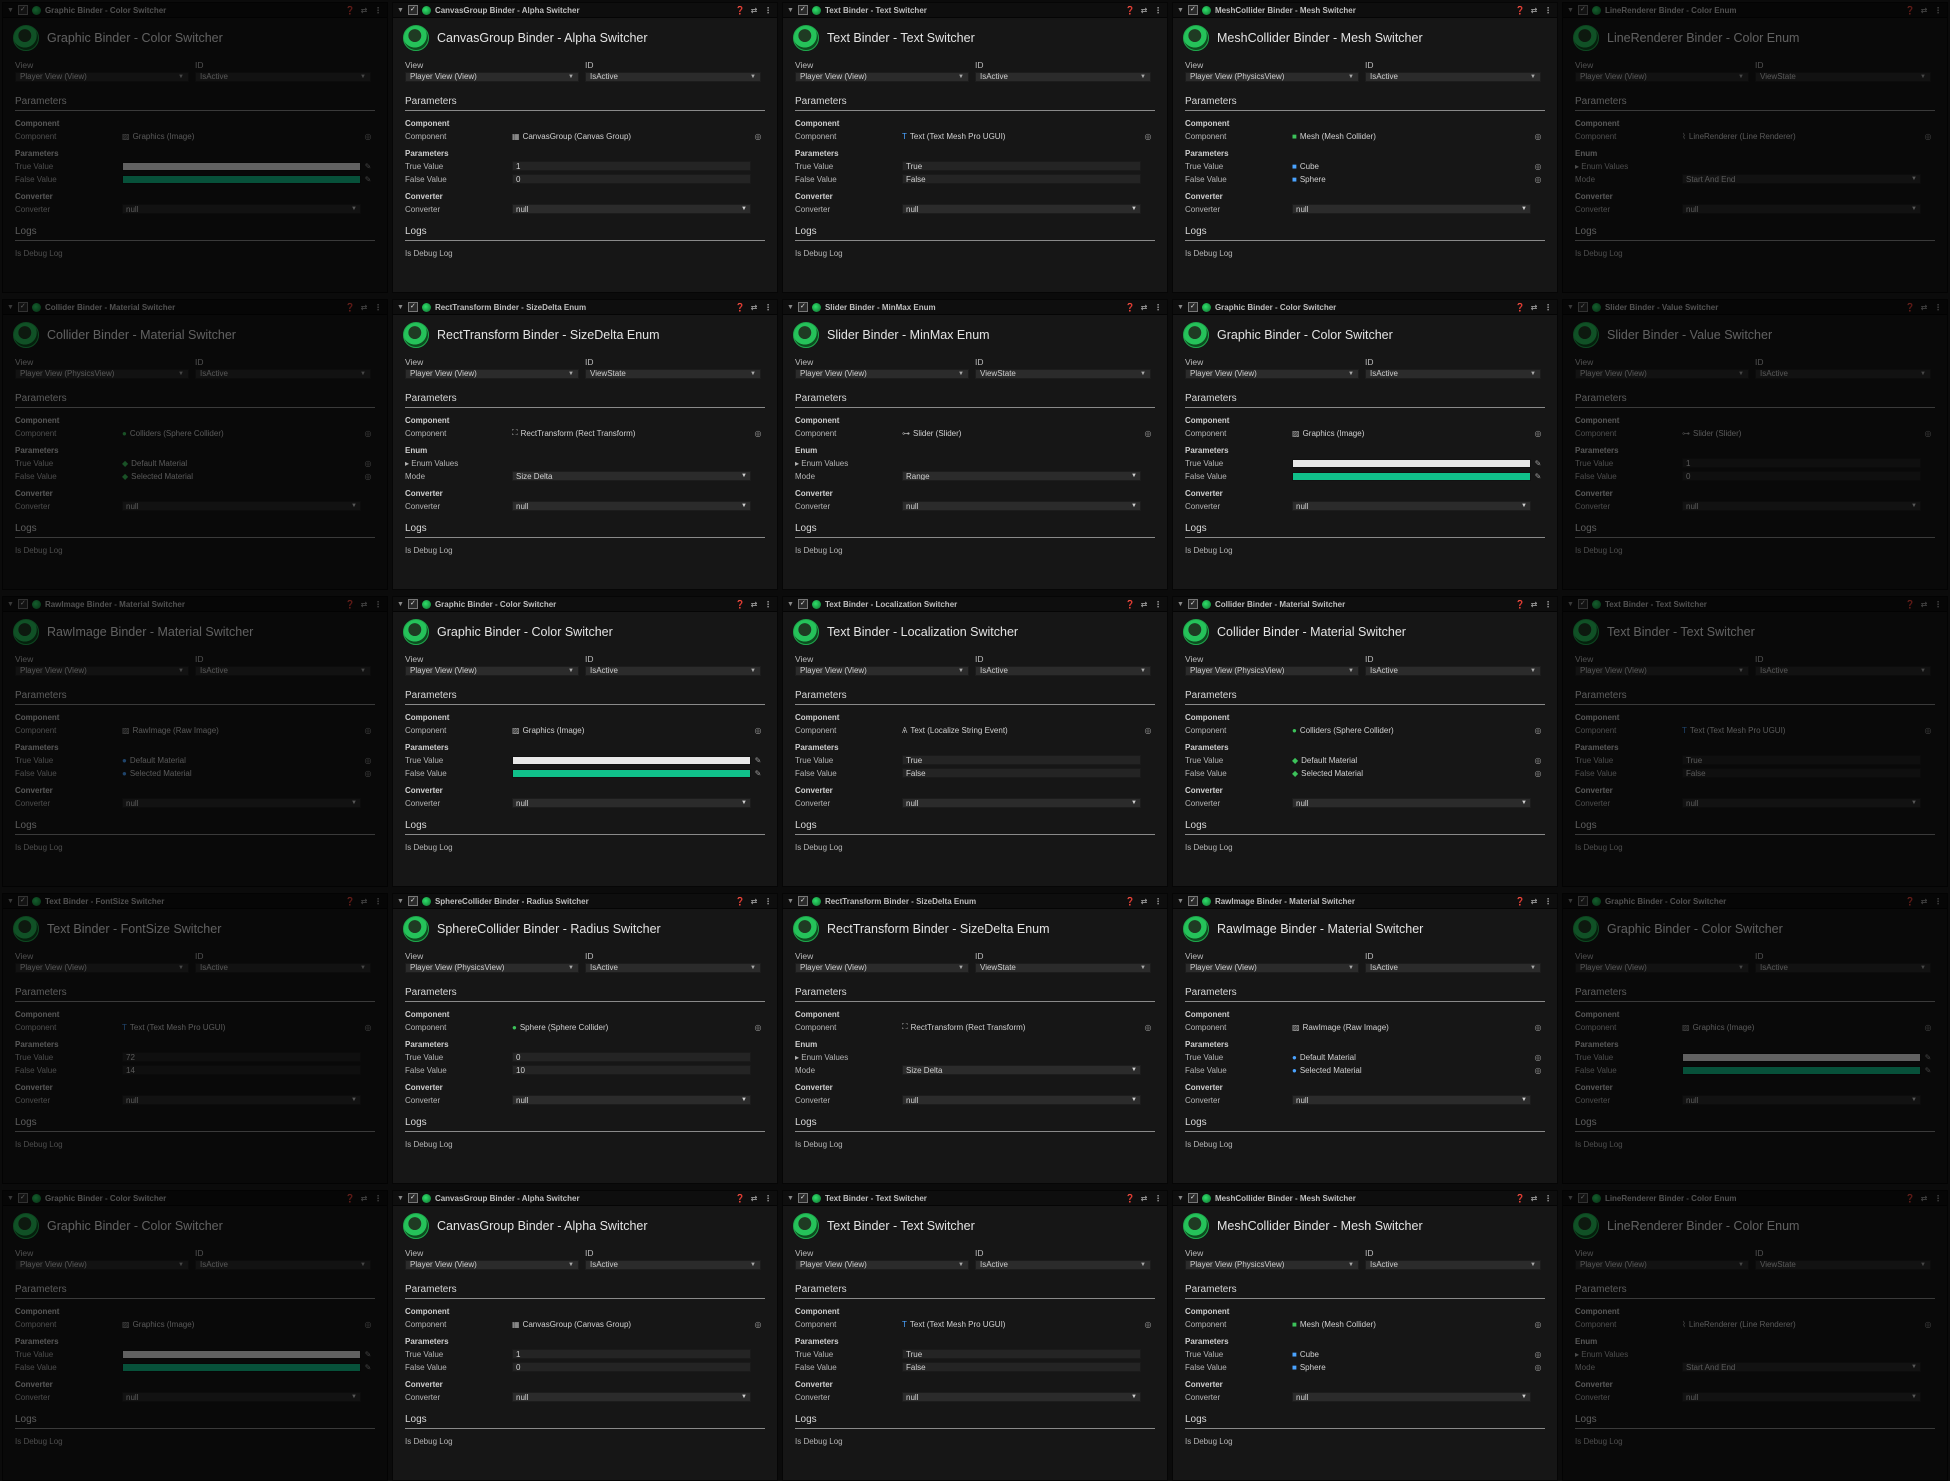 This screenshot has width=1950, height=1481. I want to click on true-color-swatch, so click(241, 1354).